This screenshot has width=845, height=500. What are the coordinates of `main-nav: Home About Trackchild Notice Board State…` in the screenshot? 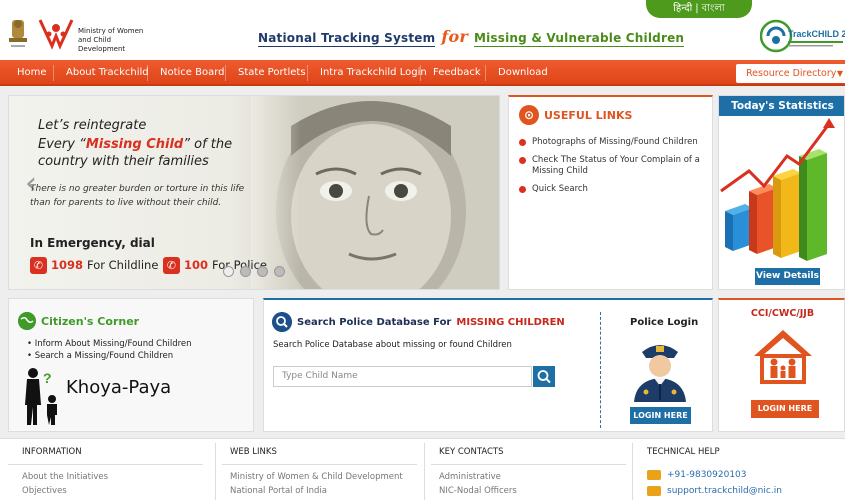 It's located at (422, 73).